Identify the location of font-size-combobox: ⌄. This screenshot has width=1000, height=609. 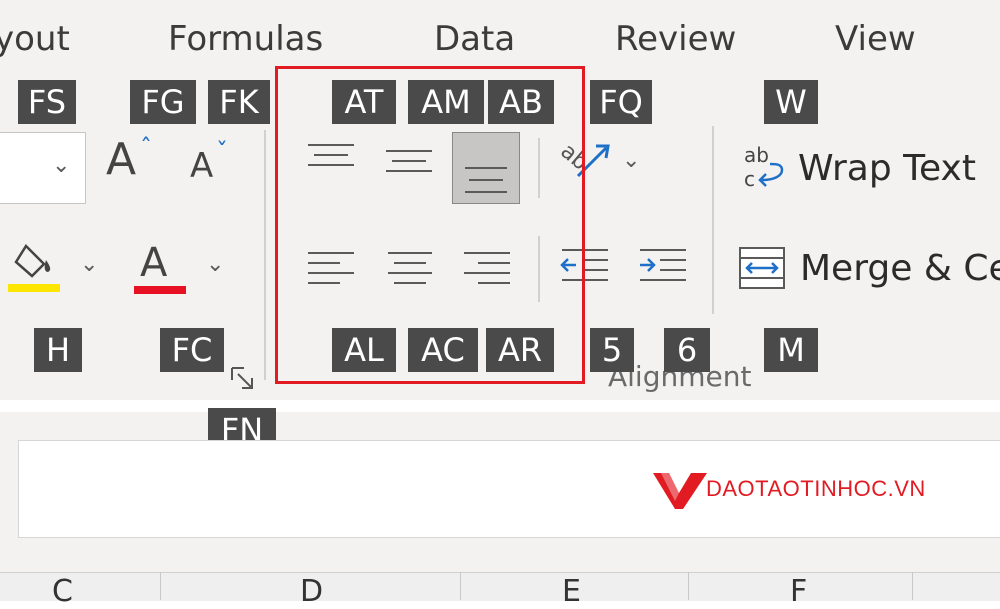
(43, 168).